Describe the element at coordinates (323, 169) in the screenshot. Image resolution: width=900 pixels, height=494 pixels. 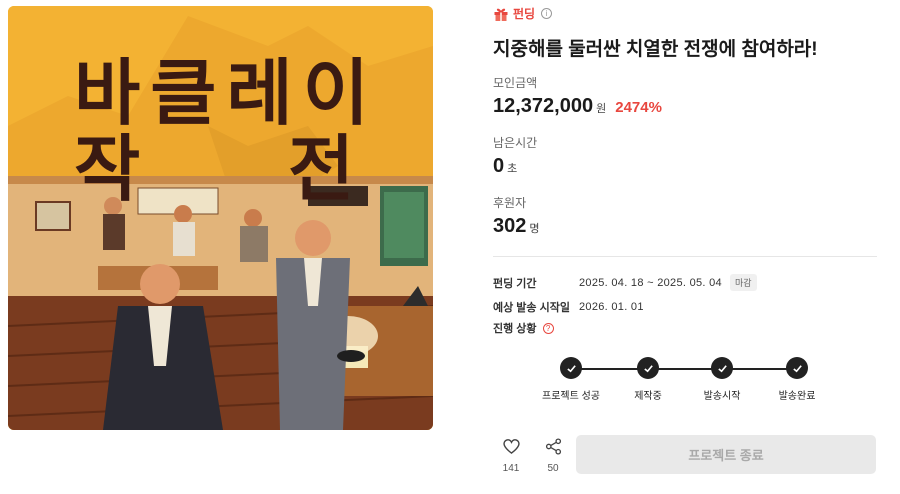
I see `cover-title-char-right: 전` at that location.